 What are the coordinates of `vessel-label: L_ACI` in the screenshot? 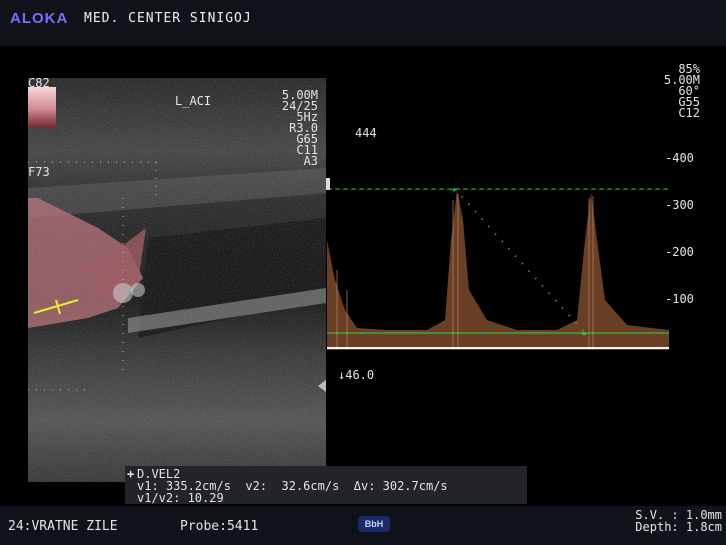 It's located at (193, 101).